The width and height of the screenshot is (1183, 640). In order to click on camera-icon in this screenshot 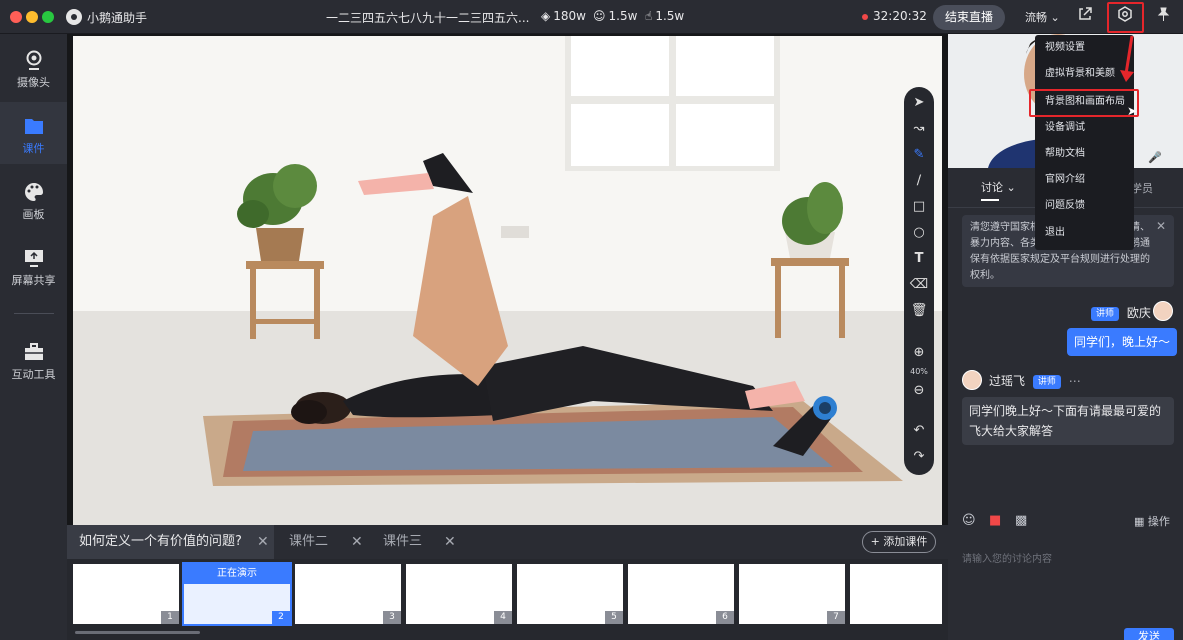, I will do `click(33, 60)`.